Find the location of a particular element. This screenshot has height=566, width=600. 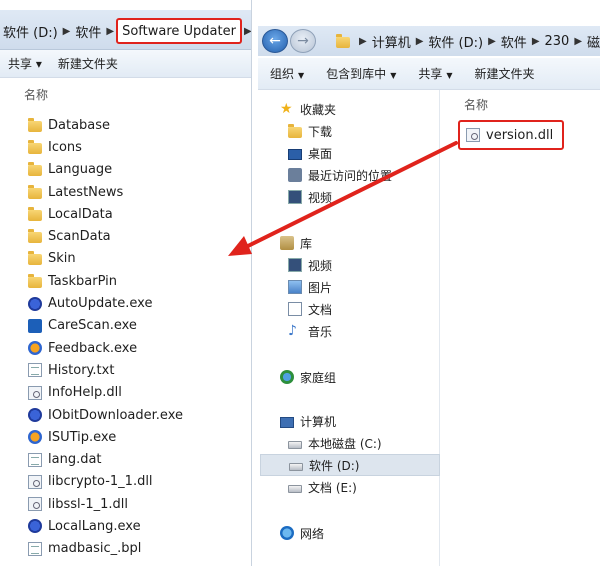

list-item: ScanData is located at coordinates (139, 236).